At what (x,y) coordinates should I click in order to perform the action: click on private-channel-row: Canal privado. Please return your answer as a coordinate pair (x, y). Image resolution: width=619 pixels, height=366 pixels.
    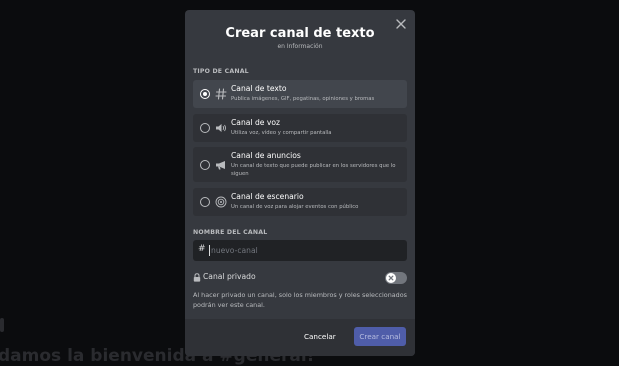
    Looking at the image, I should click on (300, 278).